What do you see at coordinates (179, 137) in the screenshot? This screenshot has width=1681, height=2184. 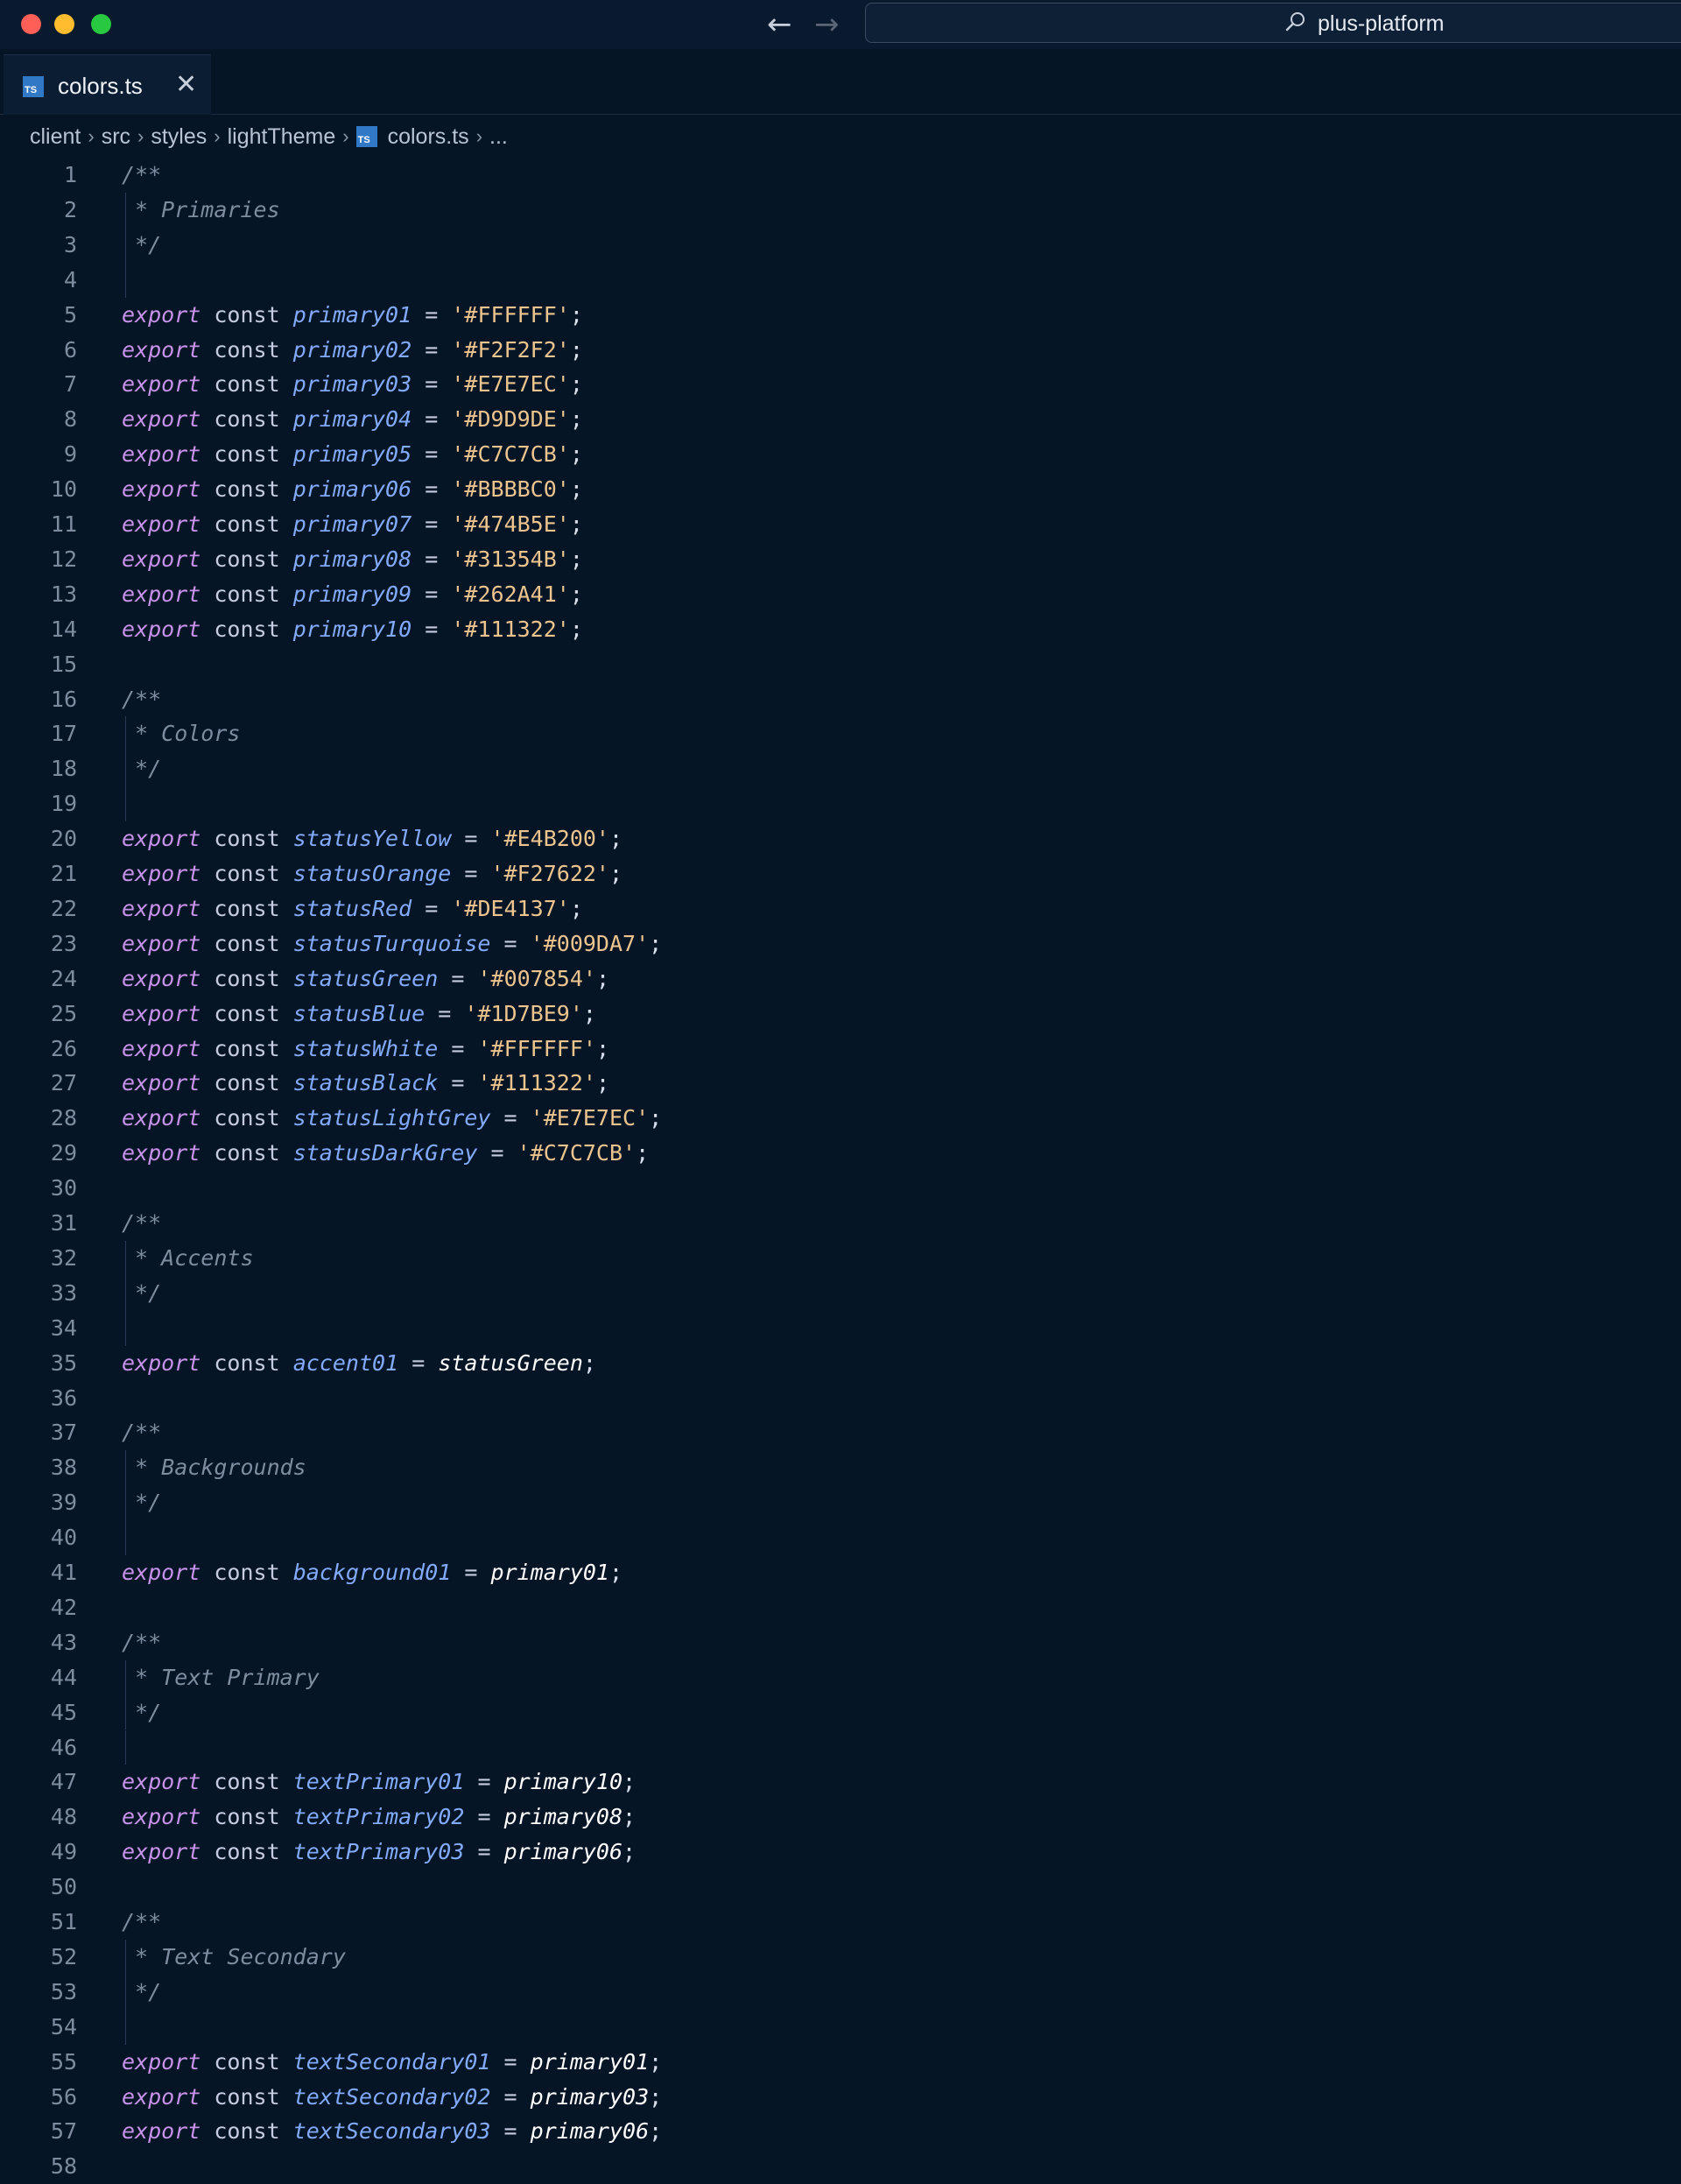 I see `breadcrumb-item-styles: styles` at bounding box center [179, 137].